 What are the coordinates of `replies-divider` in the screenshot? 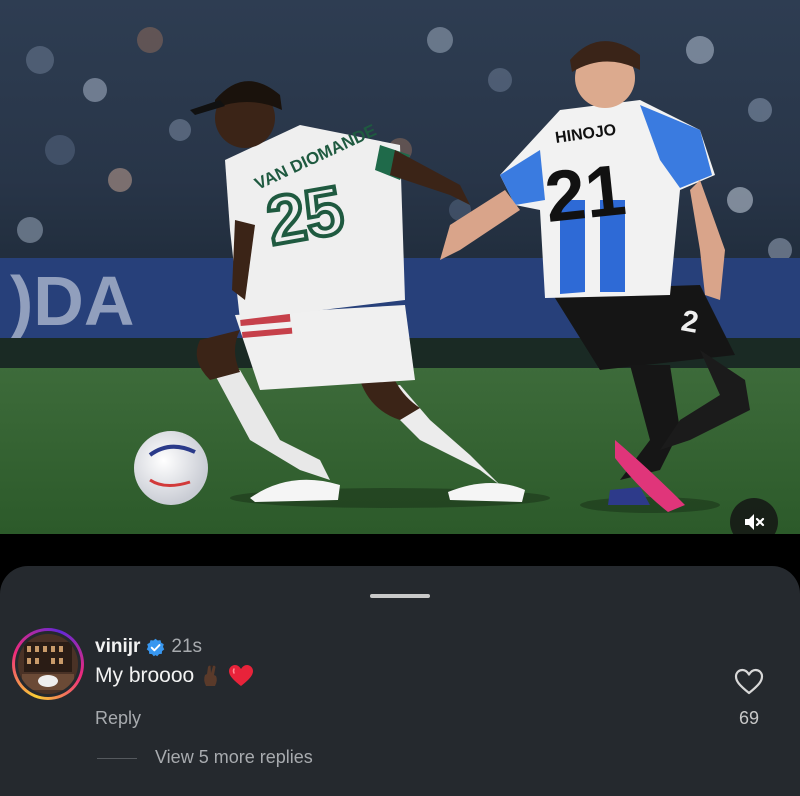 It's located at (117, 758).